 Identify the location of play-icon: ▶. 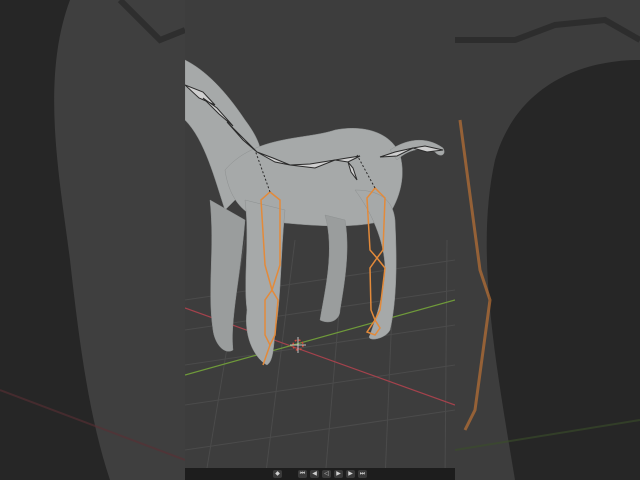
(338, 474).